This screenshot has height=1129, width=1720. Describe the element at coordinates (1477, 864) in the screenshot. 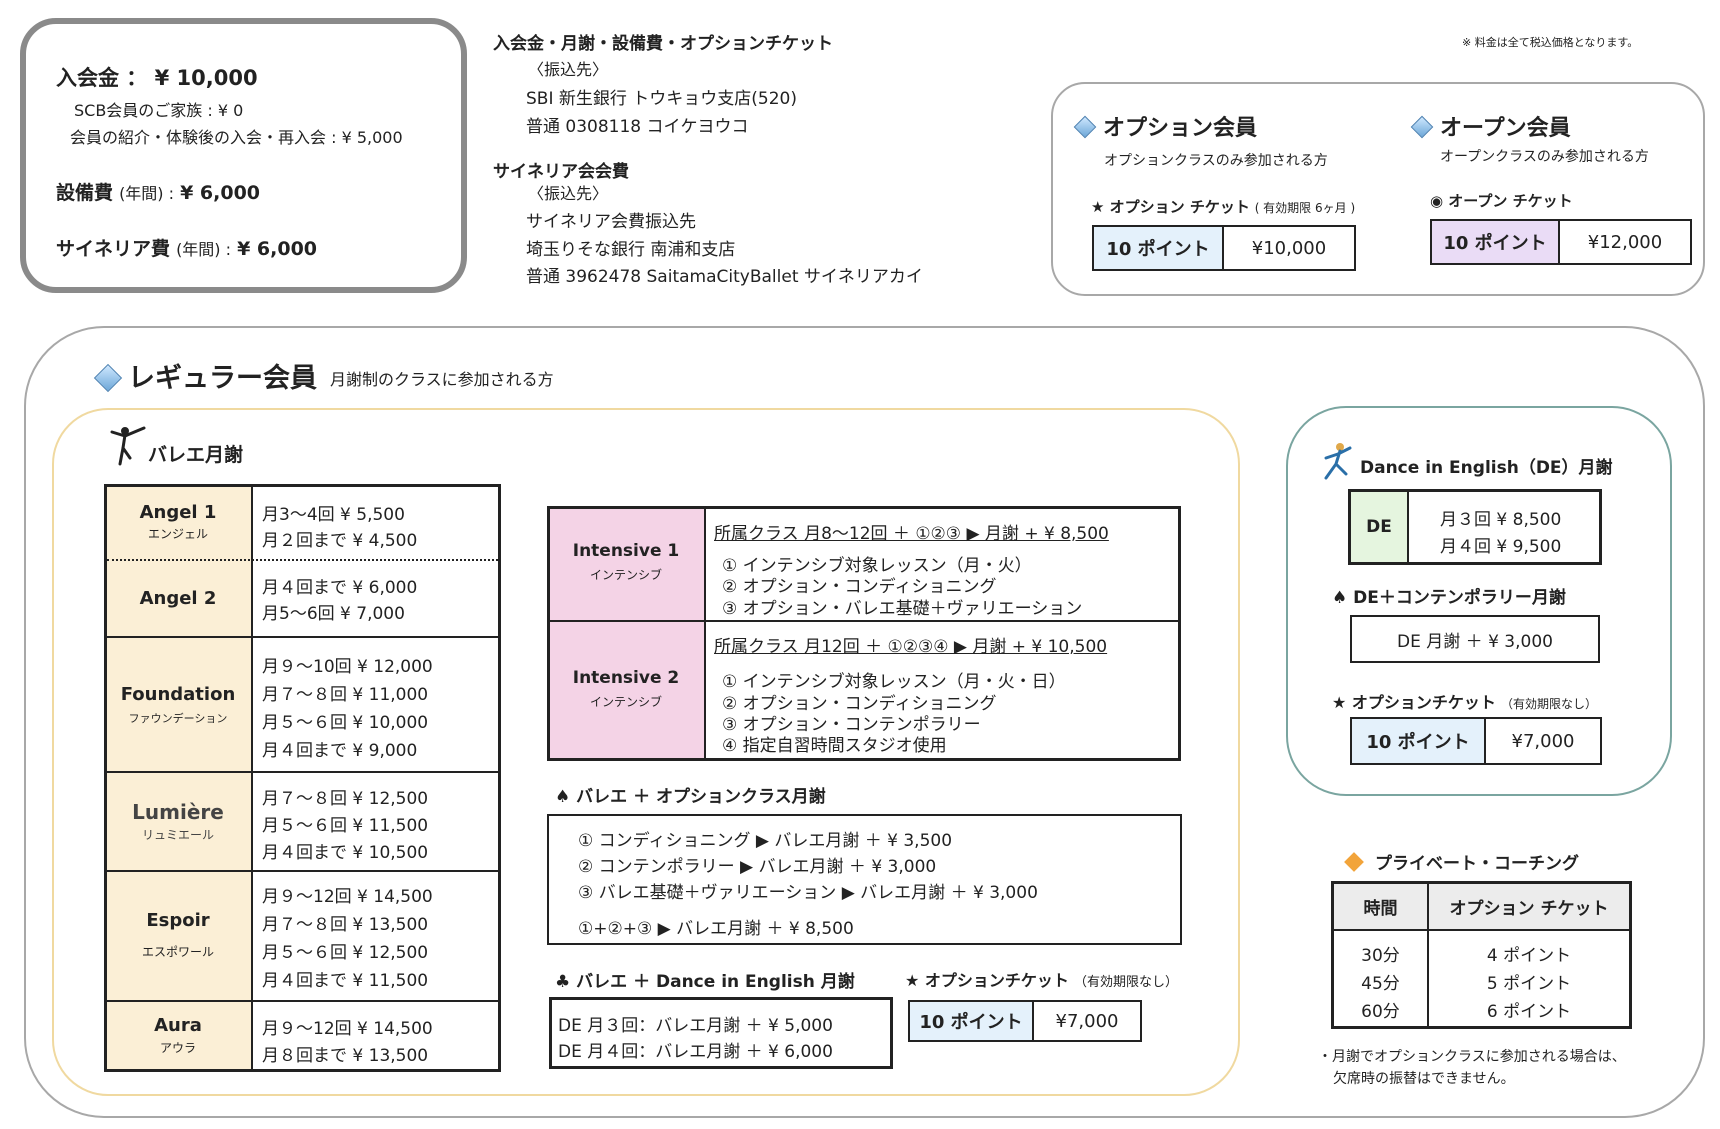

I see `private-coaching-title: プライベート・コーチング` at that location.